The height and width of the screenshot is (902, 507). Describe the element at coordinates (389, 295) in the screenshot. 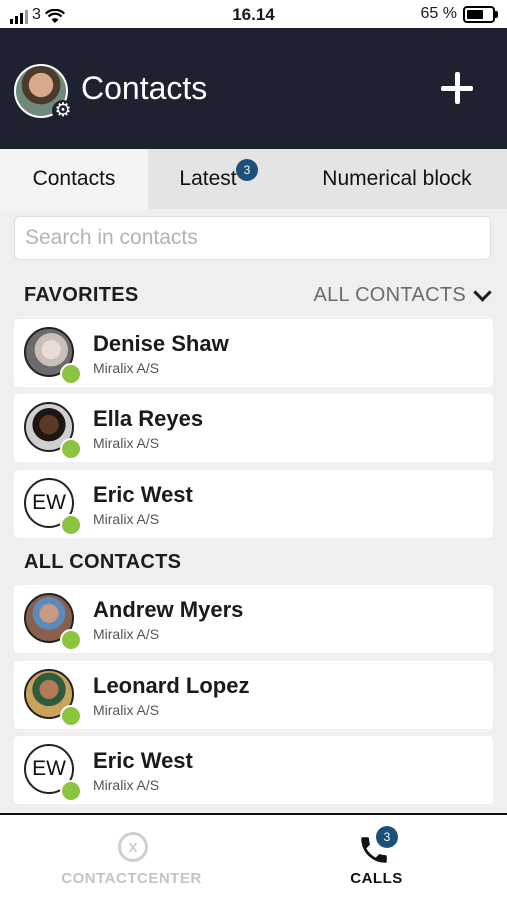

I see `filter-label: ALL CONTACTS` at that location.